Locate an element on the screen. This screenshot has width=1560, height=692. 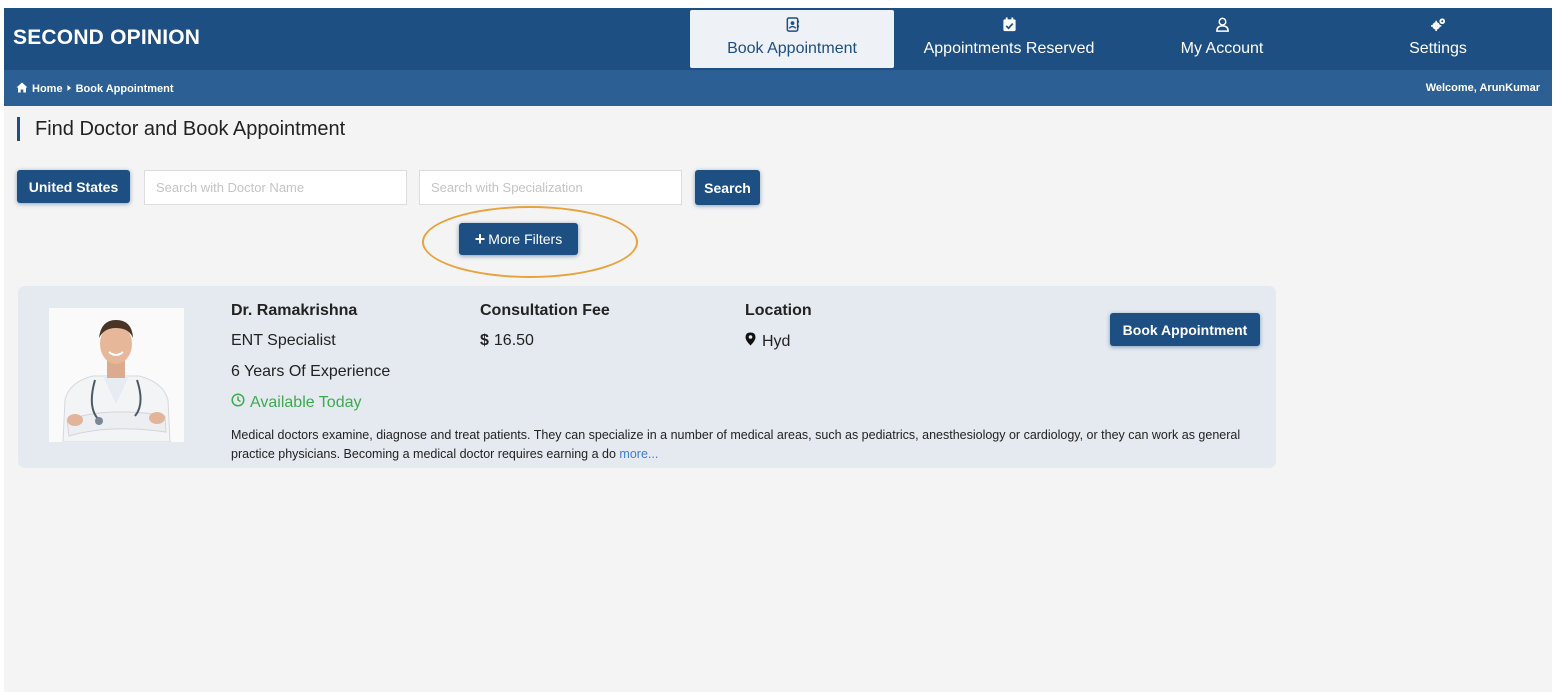
nav-book-appointment-label: Book Appointment is located at coordinates (792, 48).